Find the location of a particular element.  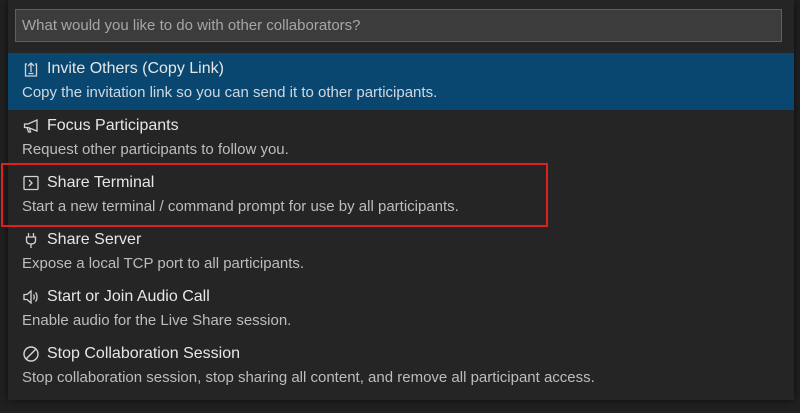

quick-pick-input-container is located at coordinates (398, 25).